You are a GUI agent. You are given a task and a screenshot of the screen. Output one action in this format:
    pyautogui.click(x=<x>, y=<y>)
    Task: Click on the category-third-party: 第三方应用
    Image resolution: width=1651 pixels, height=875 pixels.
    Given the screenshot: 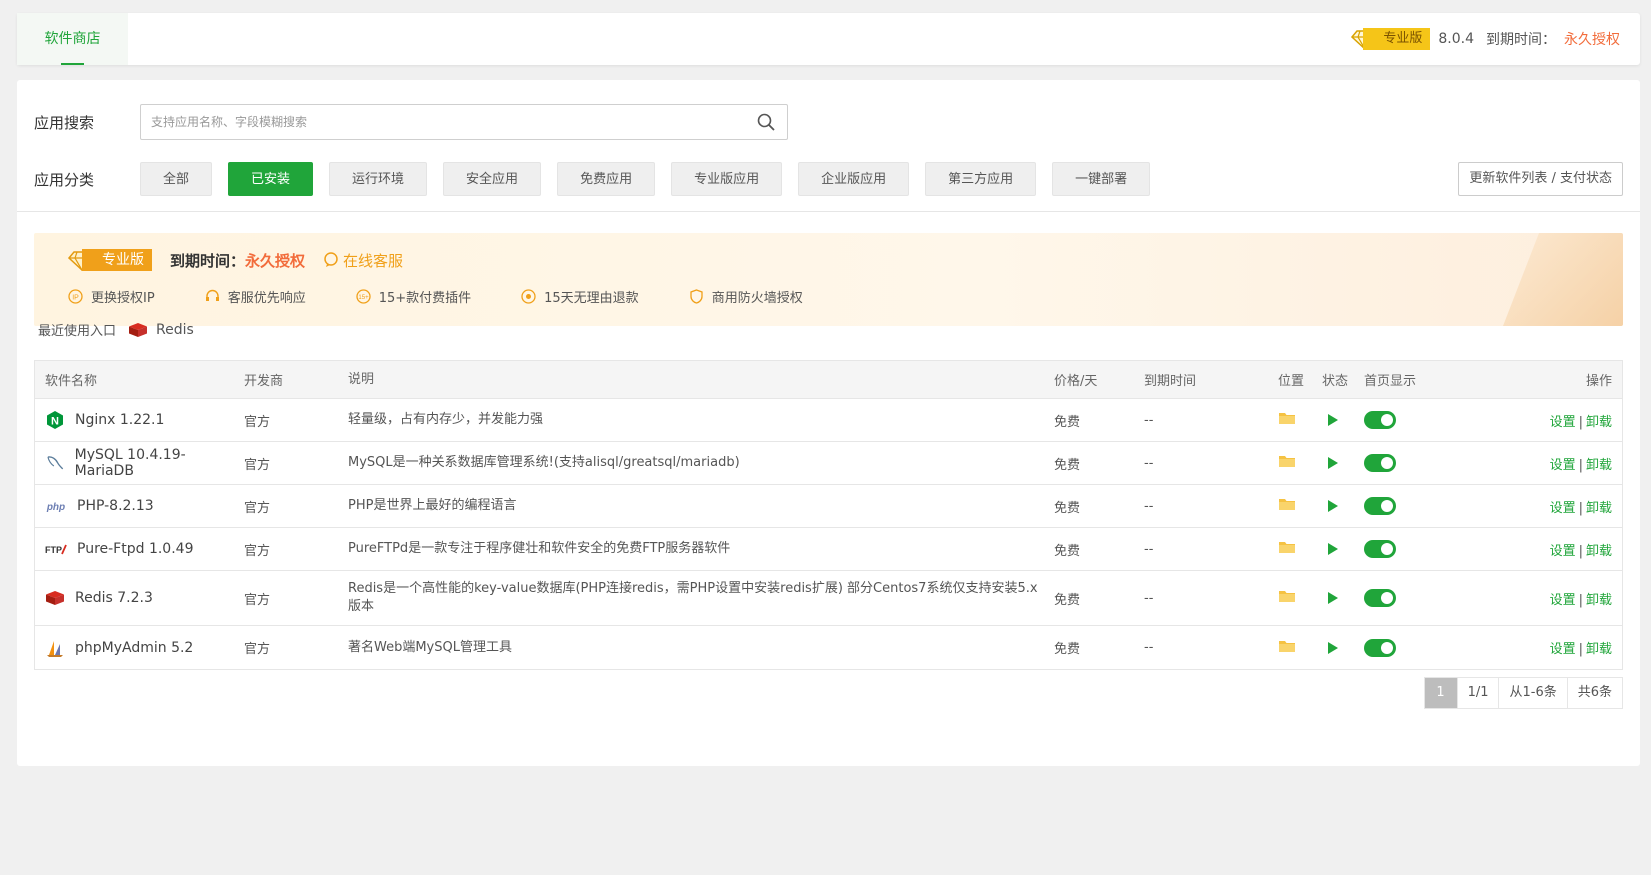 What is the action you would take?
    pyautogui.click(x=981, y=179)
    